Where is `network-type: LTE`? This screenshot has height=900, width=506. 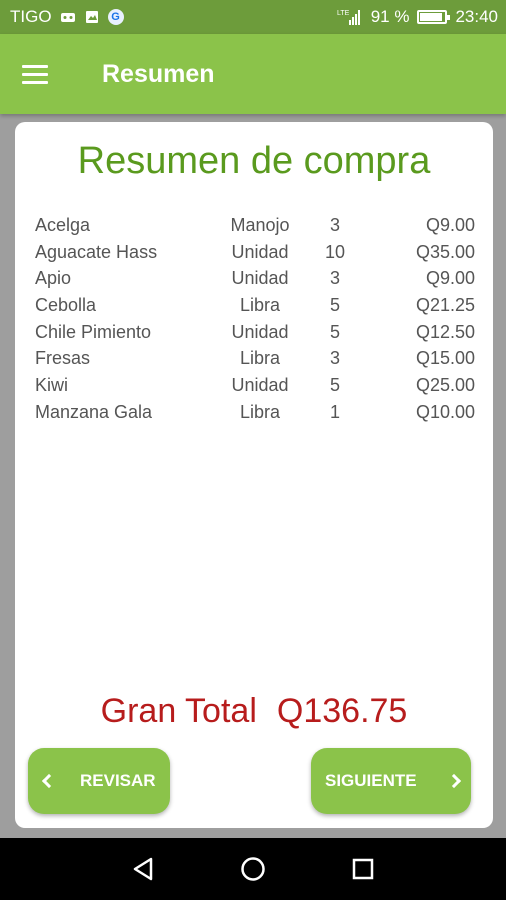
network-type: LTE is located at coordinates (343, 13).